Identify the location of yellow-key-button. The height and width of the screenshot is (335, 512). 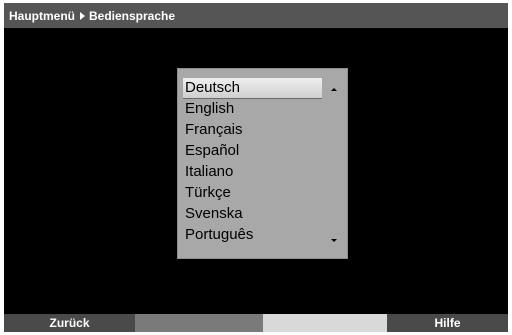
(325, 323).